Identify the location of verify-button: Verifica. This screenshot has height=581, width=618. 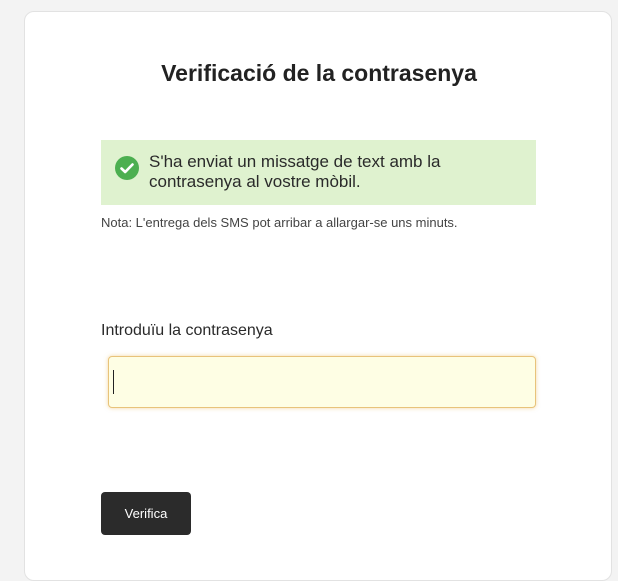
(146, 513).